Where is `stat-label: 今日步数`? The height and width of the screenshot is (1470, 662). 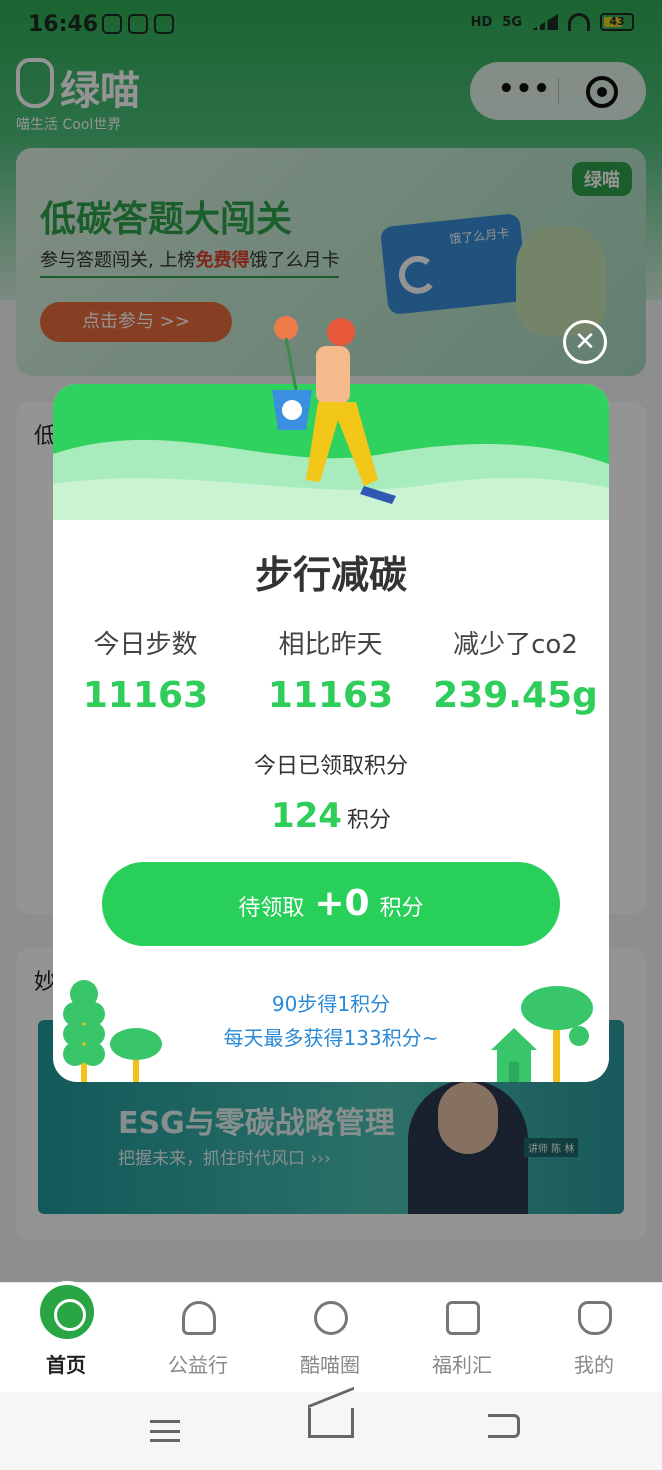 stat-label: 今日步数 is located at coordinates (145, 645).